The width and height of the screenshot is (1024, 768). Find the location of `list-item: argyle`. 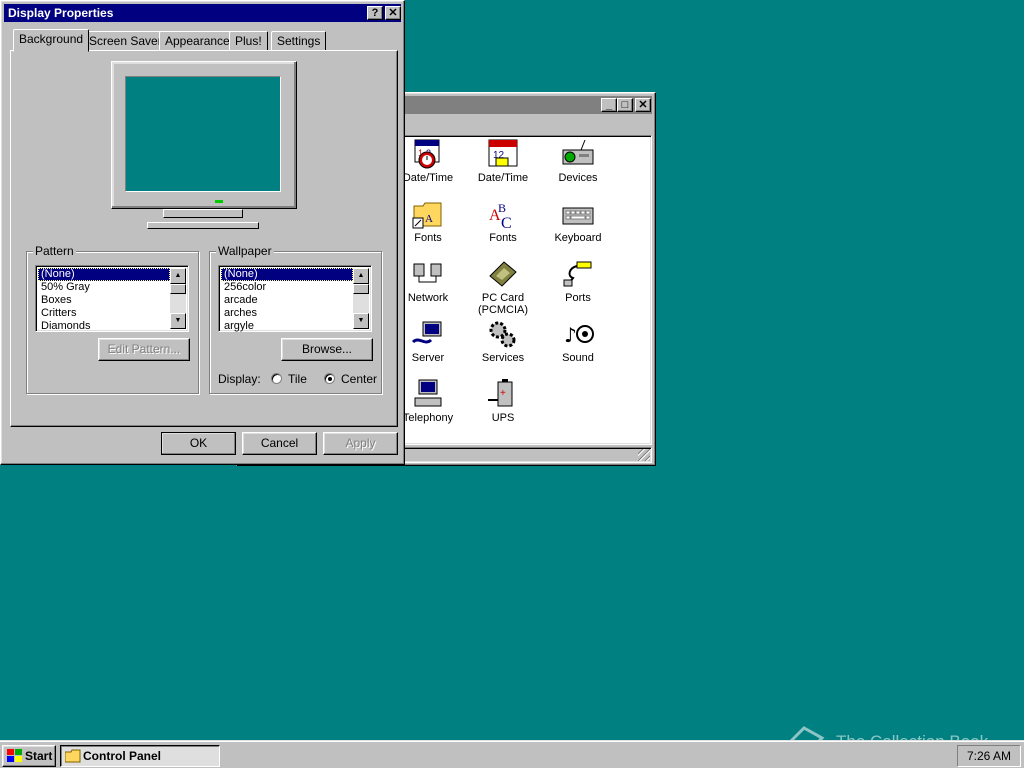

list-item: argyle is located at coordinates (287, 326).